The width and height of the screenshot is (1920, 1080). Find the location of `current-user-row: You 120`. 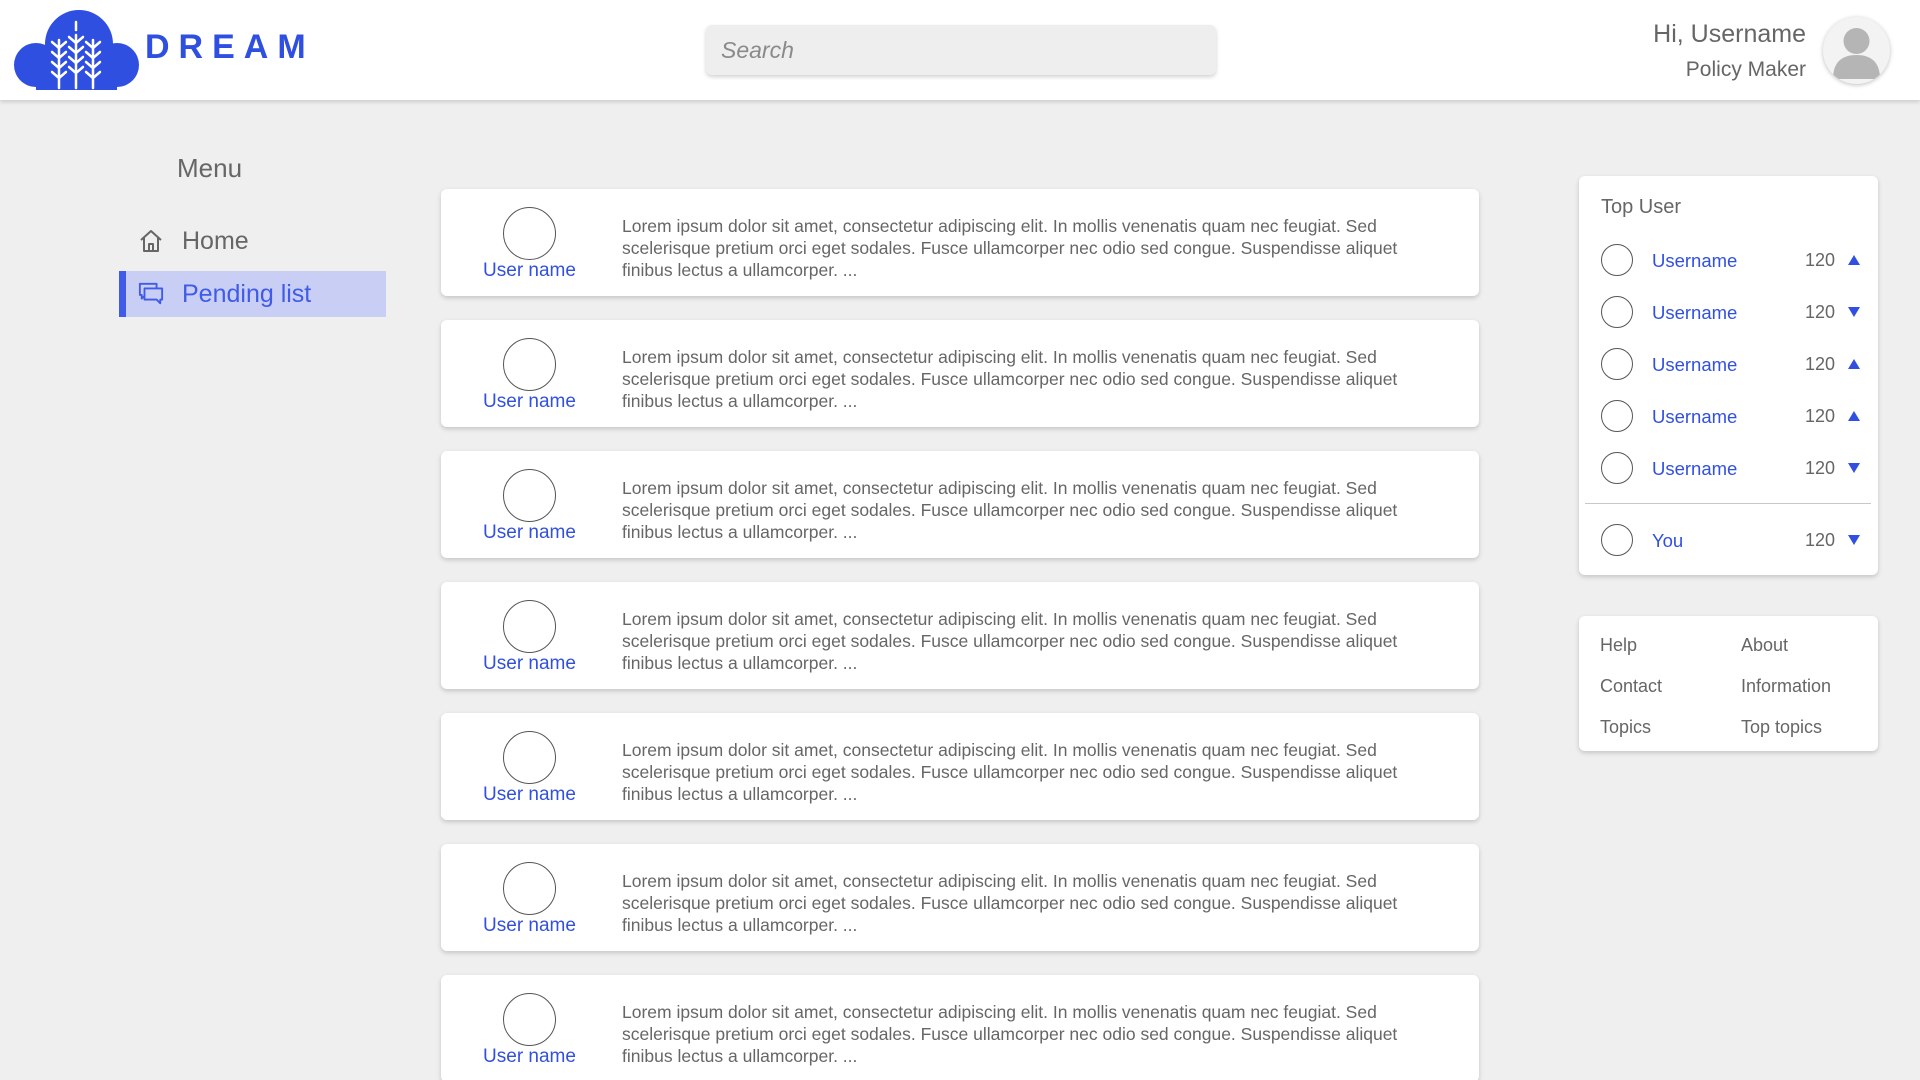

current-user-row: You 120 is located at coordinates (1728, 541).